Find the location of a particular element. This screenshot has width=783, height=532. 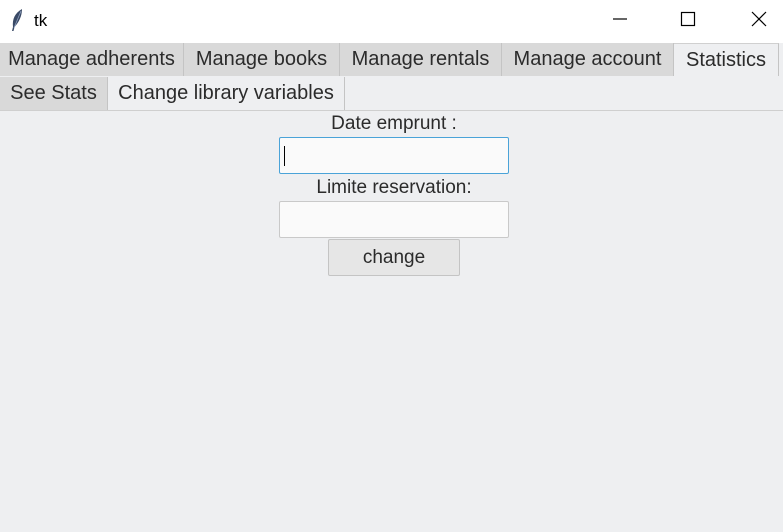

title-bar: tk is located at coordinates (391, 21).